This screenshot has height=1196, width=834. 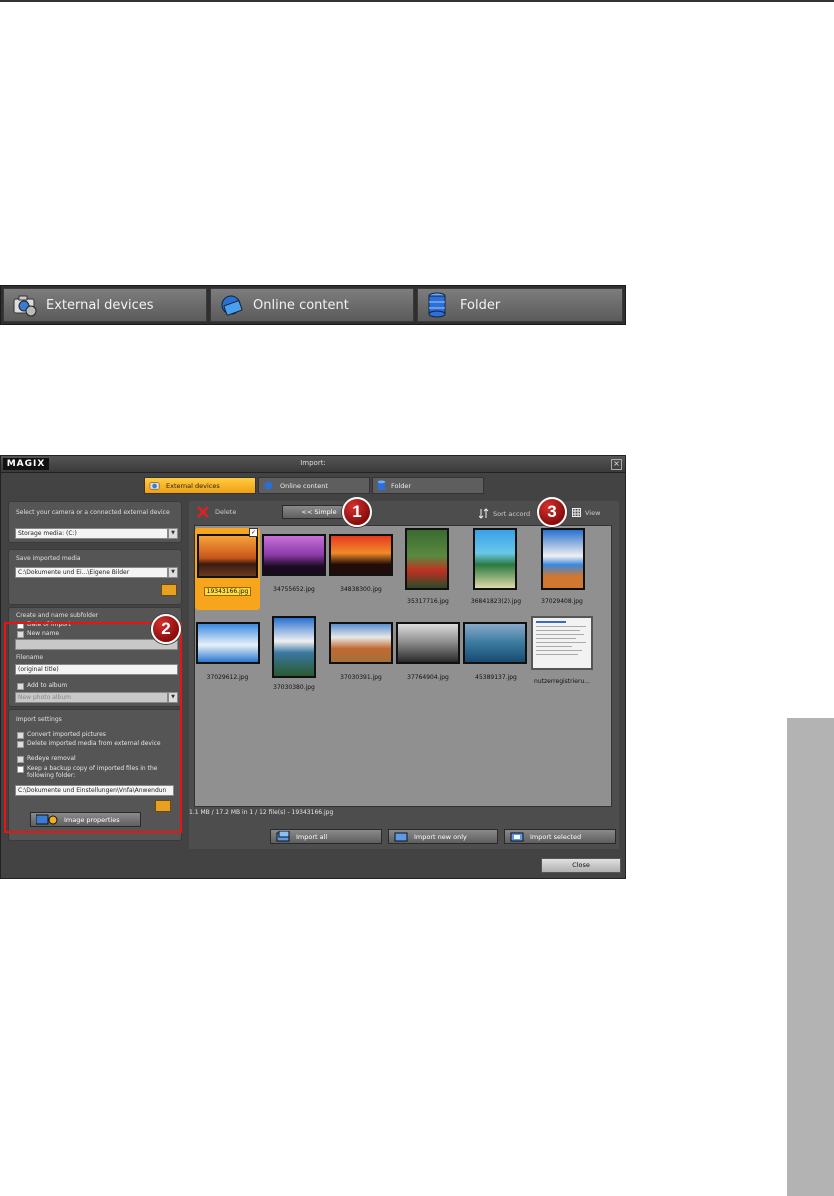 What do you see at coordinates (166, 629) in the screenshot?
I see `callout-2: 2` at bounding box center [166, 629].